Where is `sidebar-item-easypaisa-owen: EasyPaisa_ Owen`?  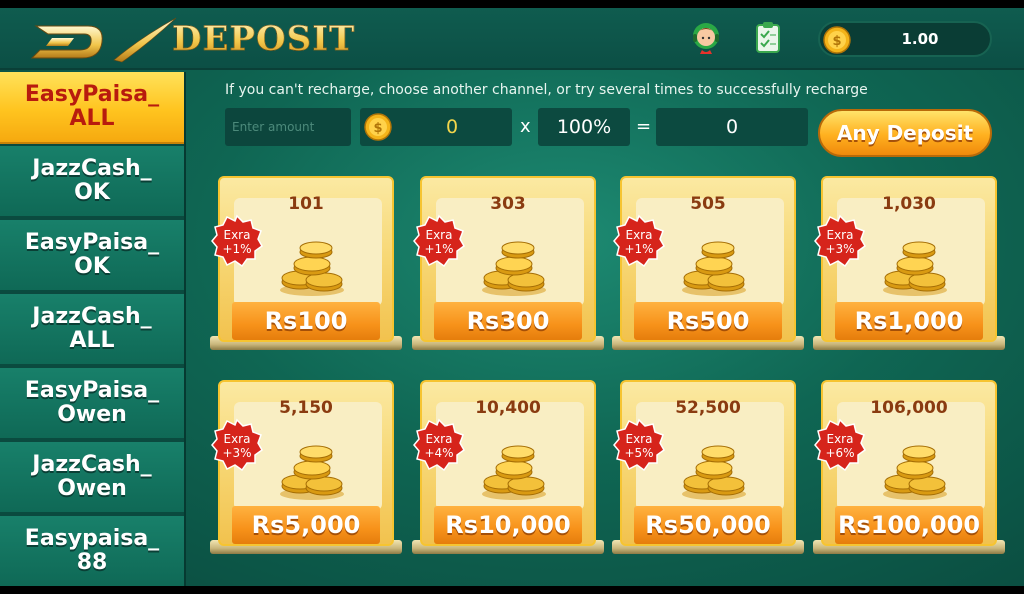
sidebar-item-easypaisa-owen: EasyPaisa_ Owen is located at coordinates (92, 404).